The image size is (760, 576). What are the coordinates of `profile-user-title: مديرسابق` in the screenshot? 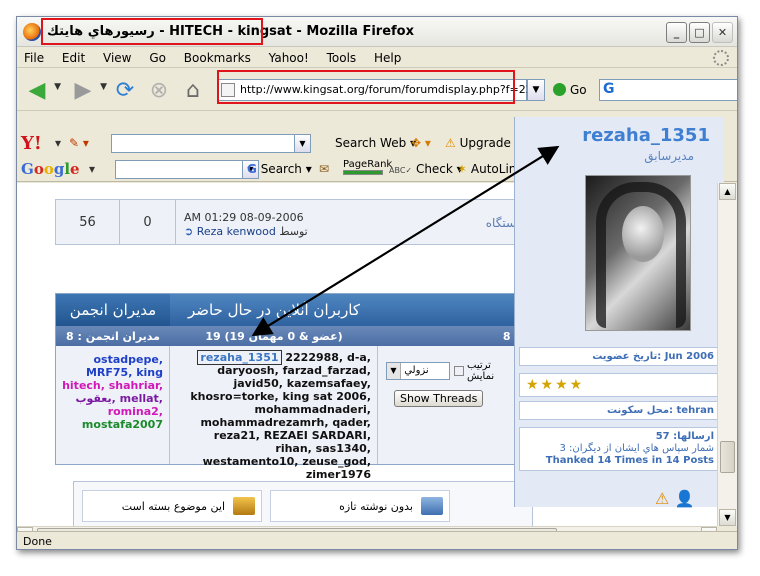 It's located at (669, 156).